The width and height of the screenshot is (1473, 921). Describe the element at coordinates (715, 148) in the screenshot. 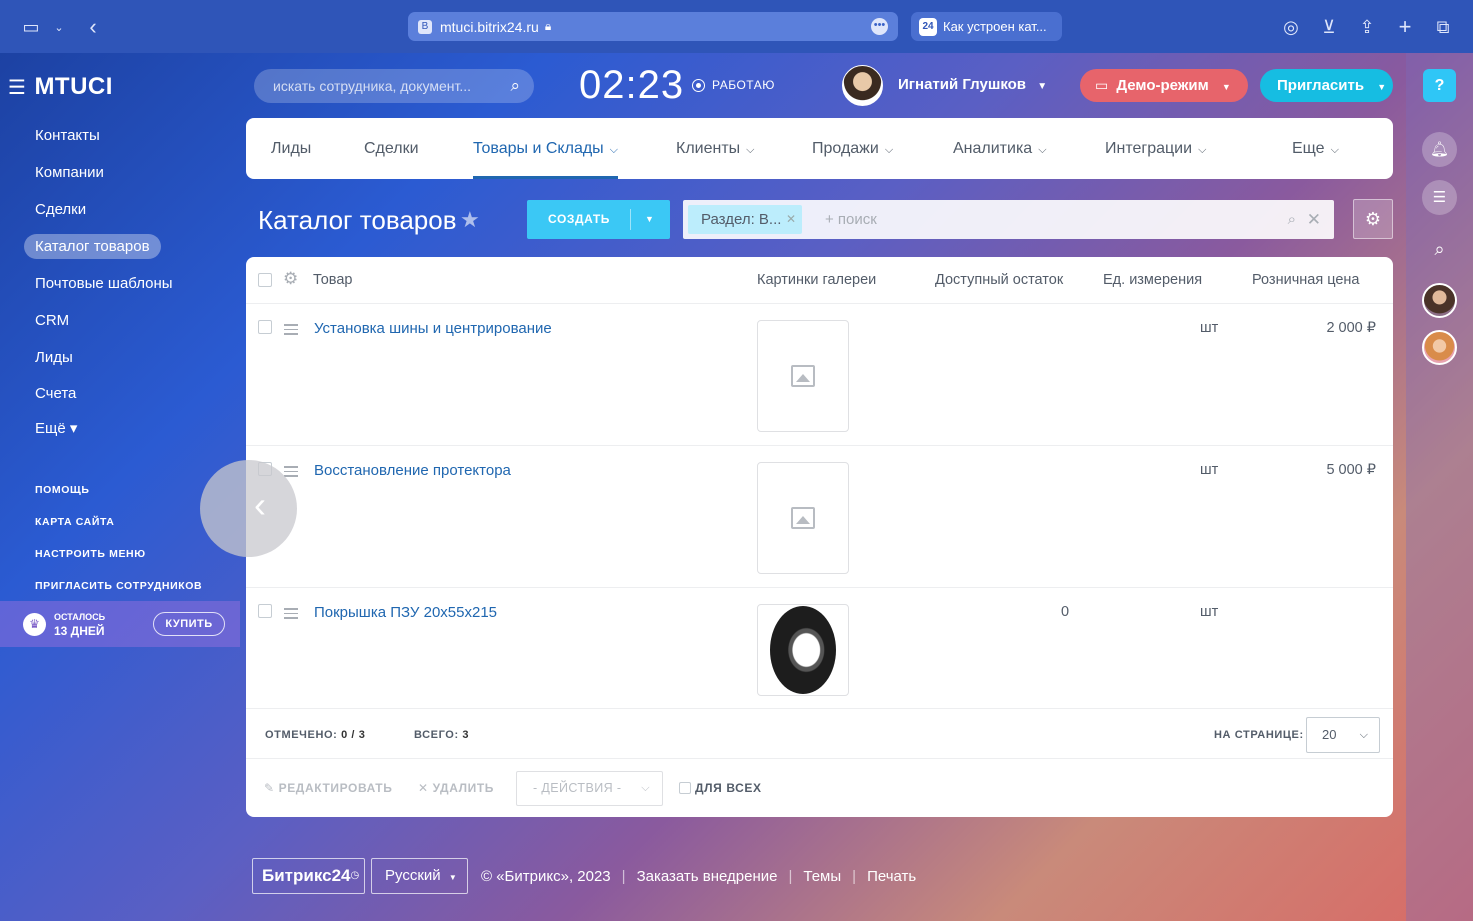

I see `tab-clients: Клиенты ⌵` at that location.